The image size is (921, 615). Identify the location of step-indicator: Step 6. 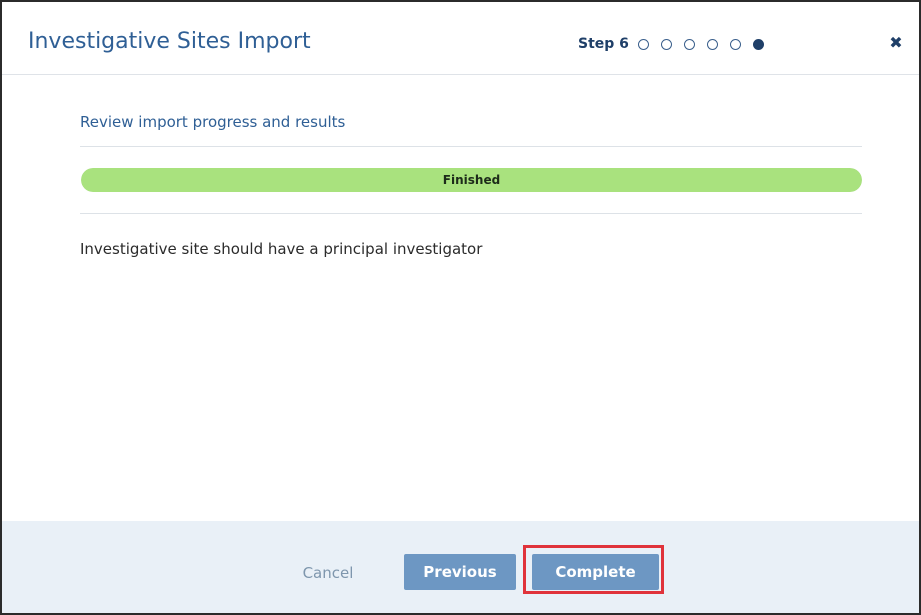
(677, 44).